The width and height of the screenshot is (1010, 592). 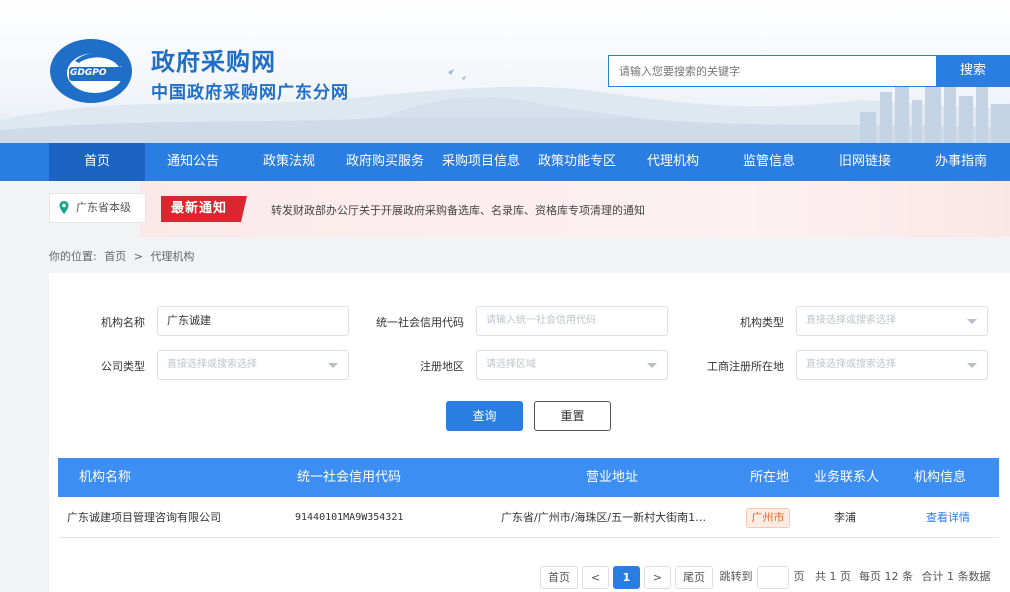 I want to click on site-subtitle: 中国政府采购网广东分网, so click(x=250, y=93).